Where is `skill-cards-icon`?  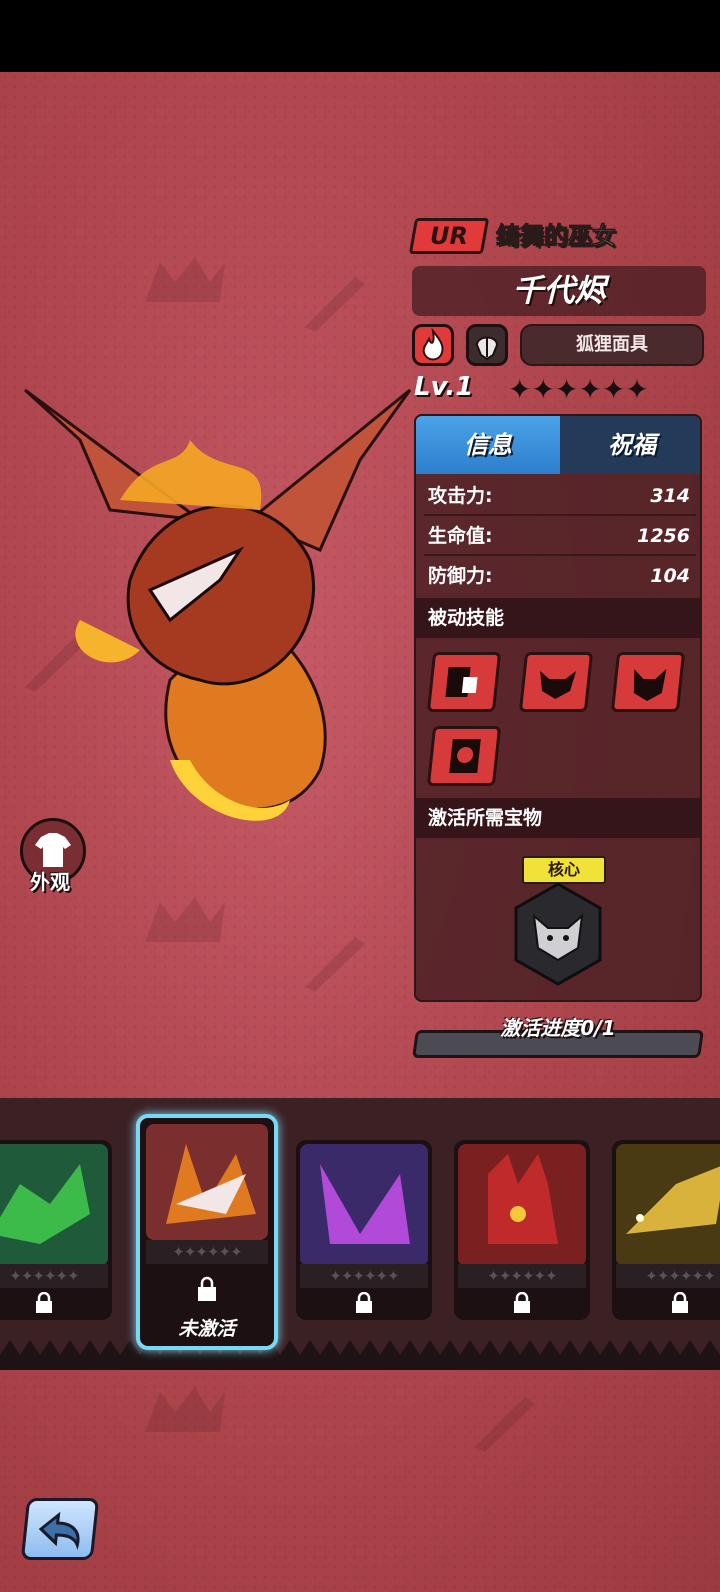 skill-cards-icon is located at coordinates (464, 682).